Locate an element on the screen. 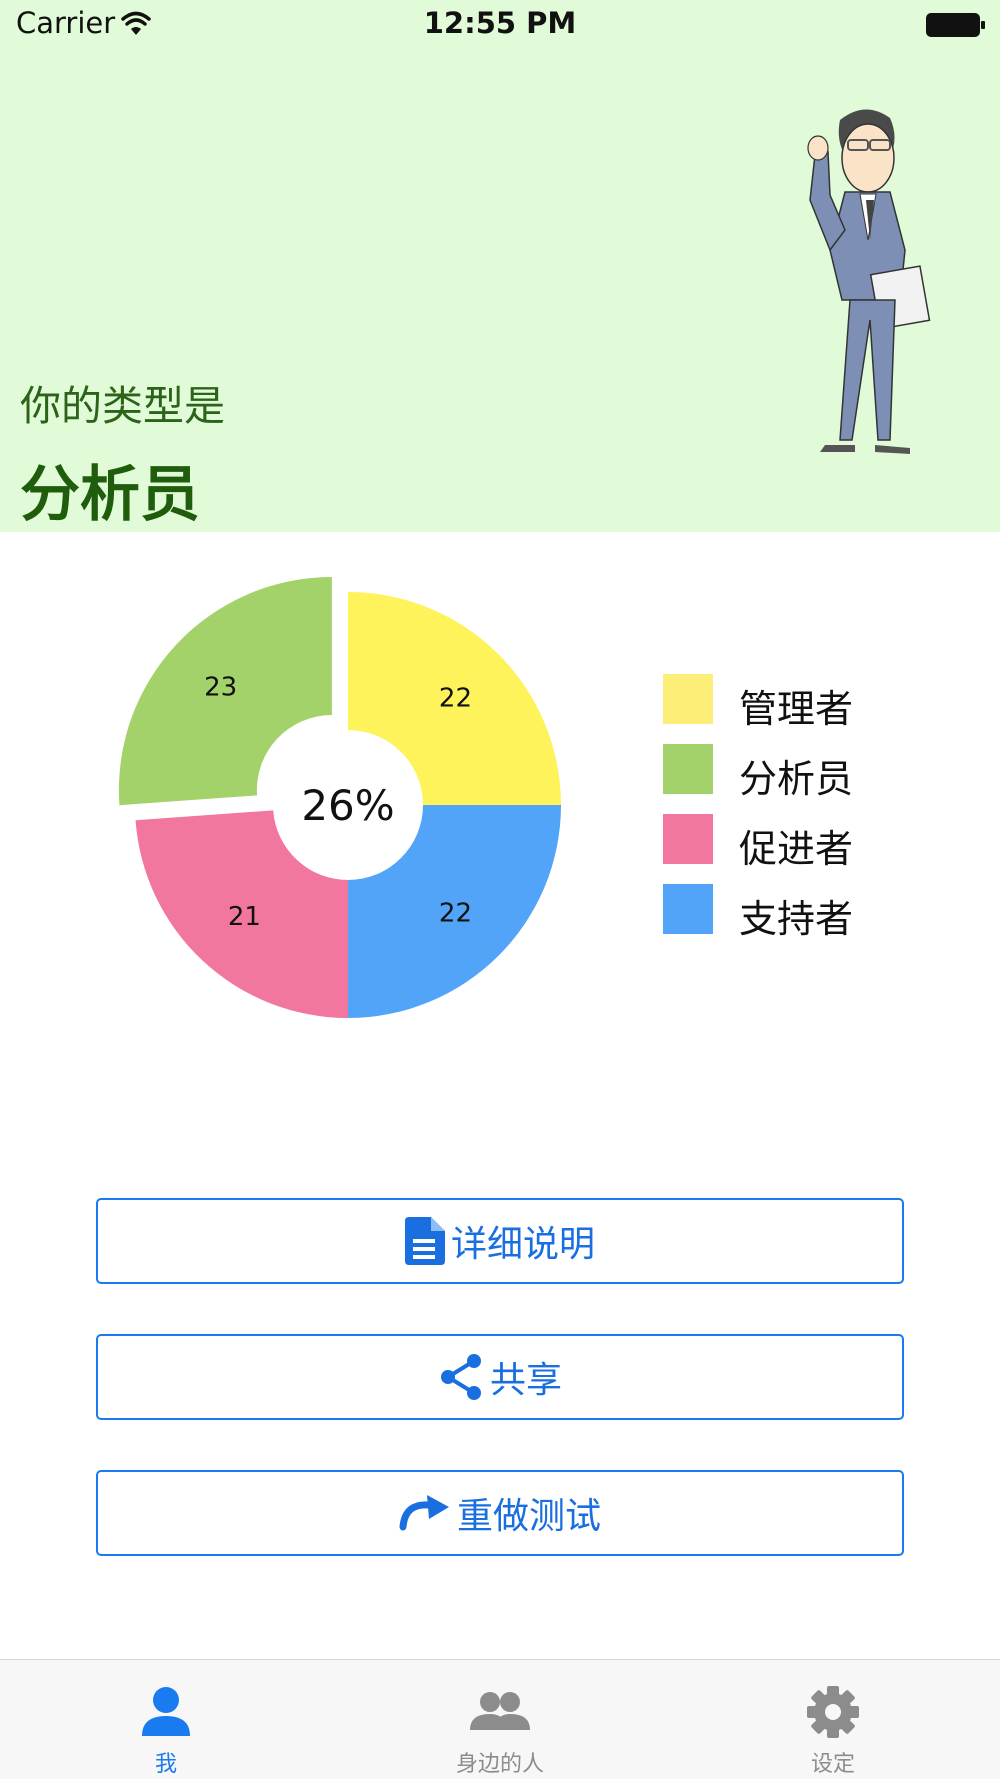 Image resolution: width=1000 pixels, height=1779 pixels. pie-svg: 22 22 21 23 26% is located at coordinates (339, 797).